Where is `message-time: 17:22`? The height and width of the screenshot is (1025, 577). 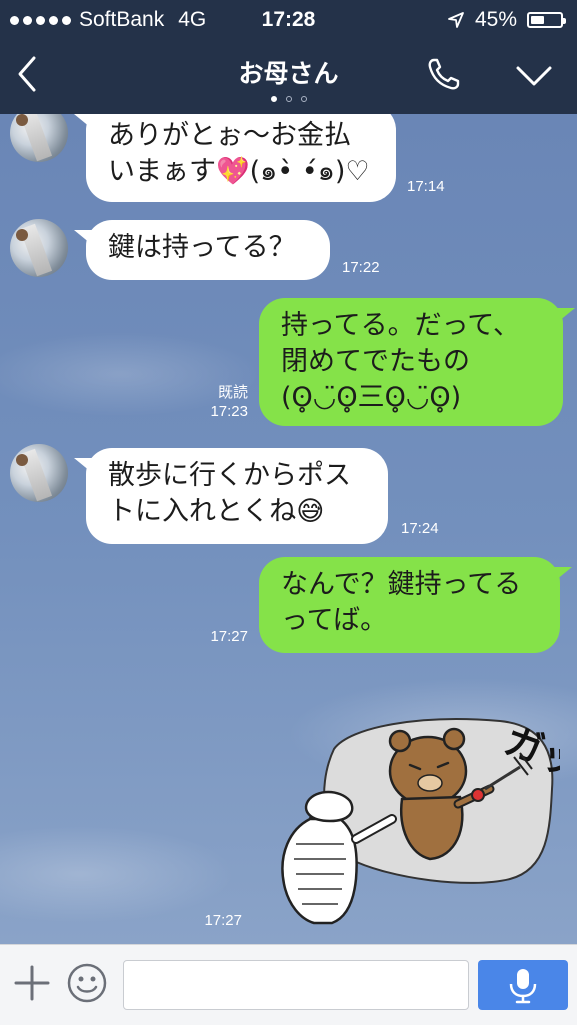 message-time: 17:22 is located at coordinates (361, 267).